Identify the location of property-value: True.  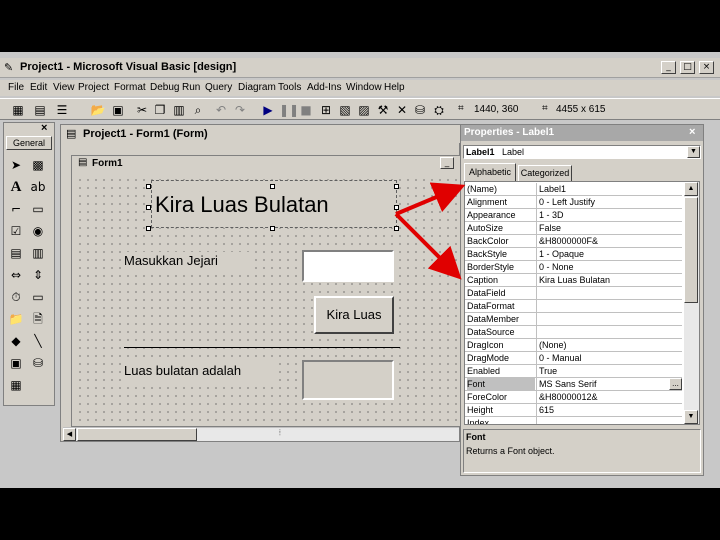
(609, 371).